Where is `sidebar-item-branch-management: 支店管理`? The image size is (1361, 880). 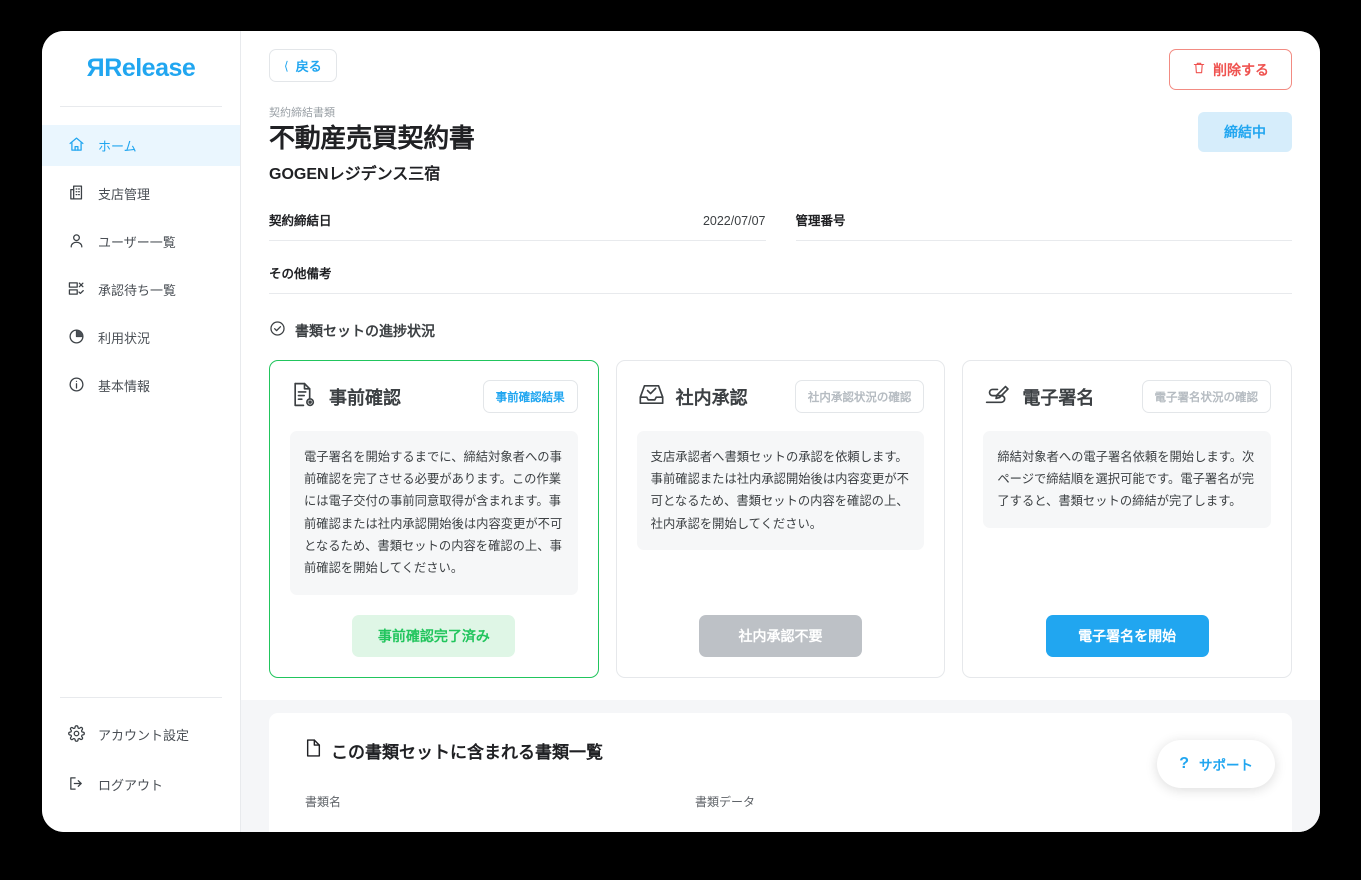 sidebar-item-branch-management: 支店管理 is located at coordinates (141, 193).